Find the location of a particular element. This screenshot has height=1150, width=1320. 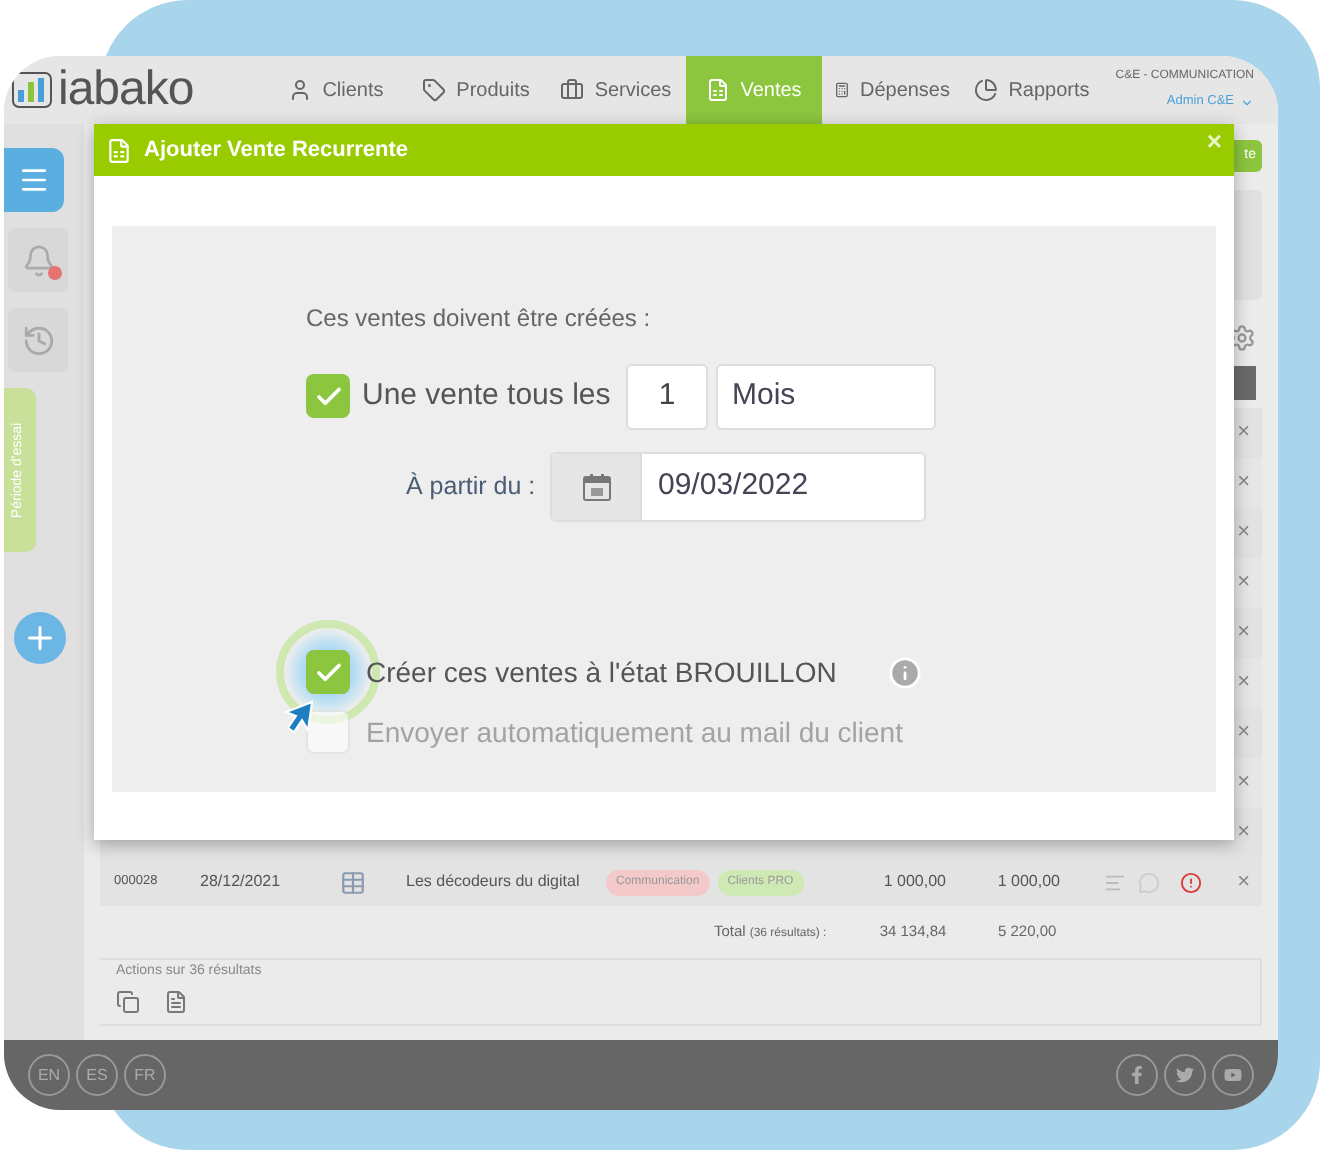

nav-tab: Clients is located at coordinates (336, 90).